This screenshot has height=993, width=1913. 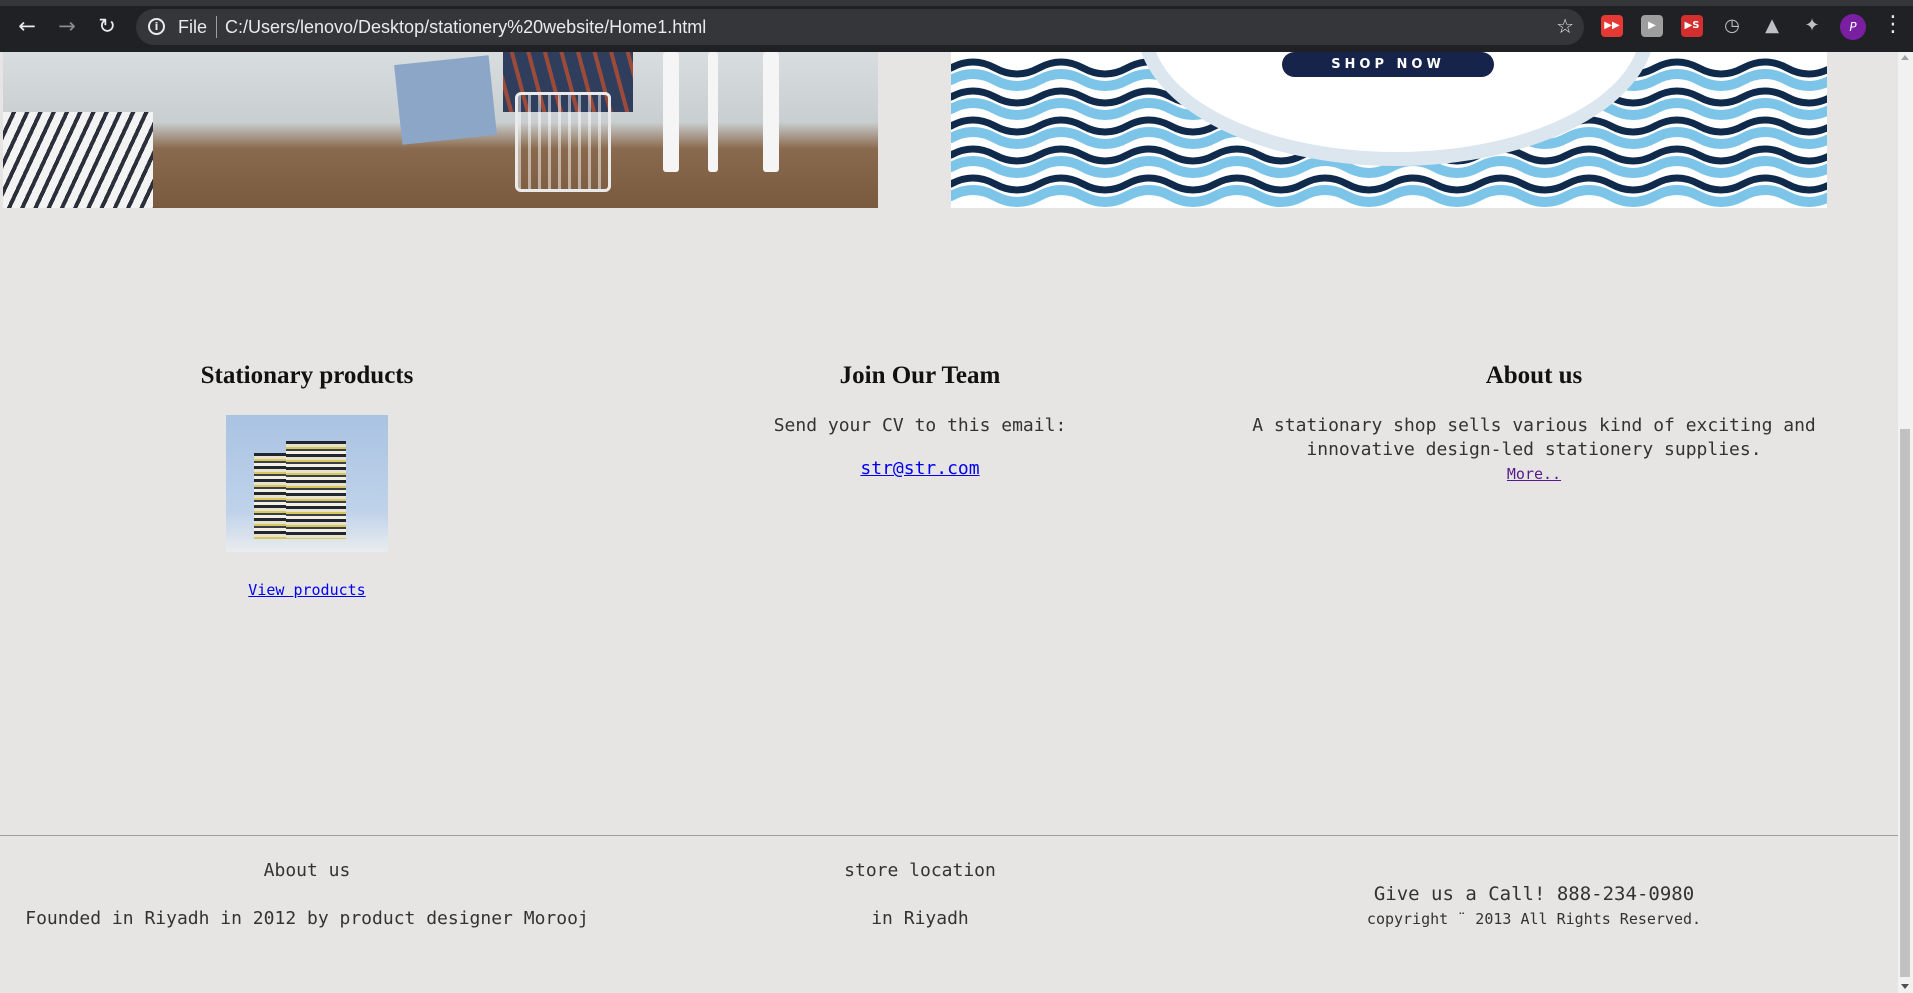 I want to click on more-link: More.., so click(x=1534, y=474).